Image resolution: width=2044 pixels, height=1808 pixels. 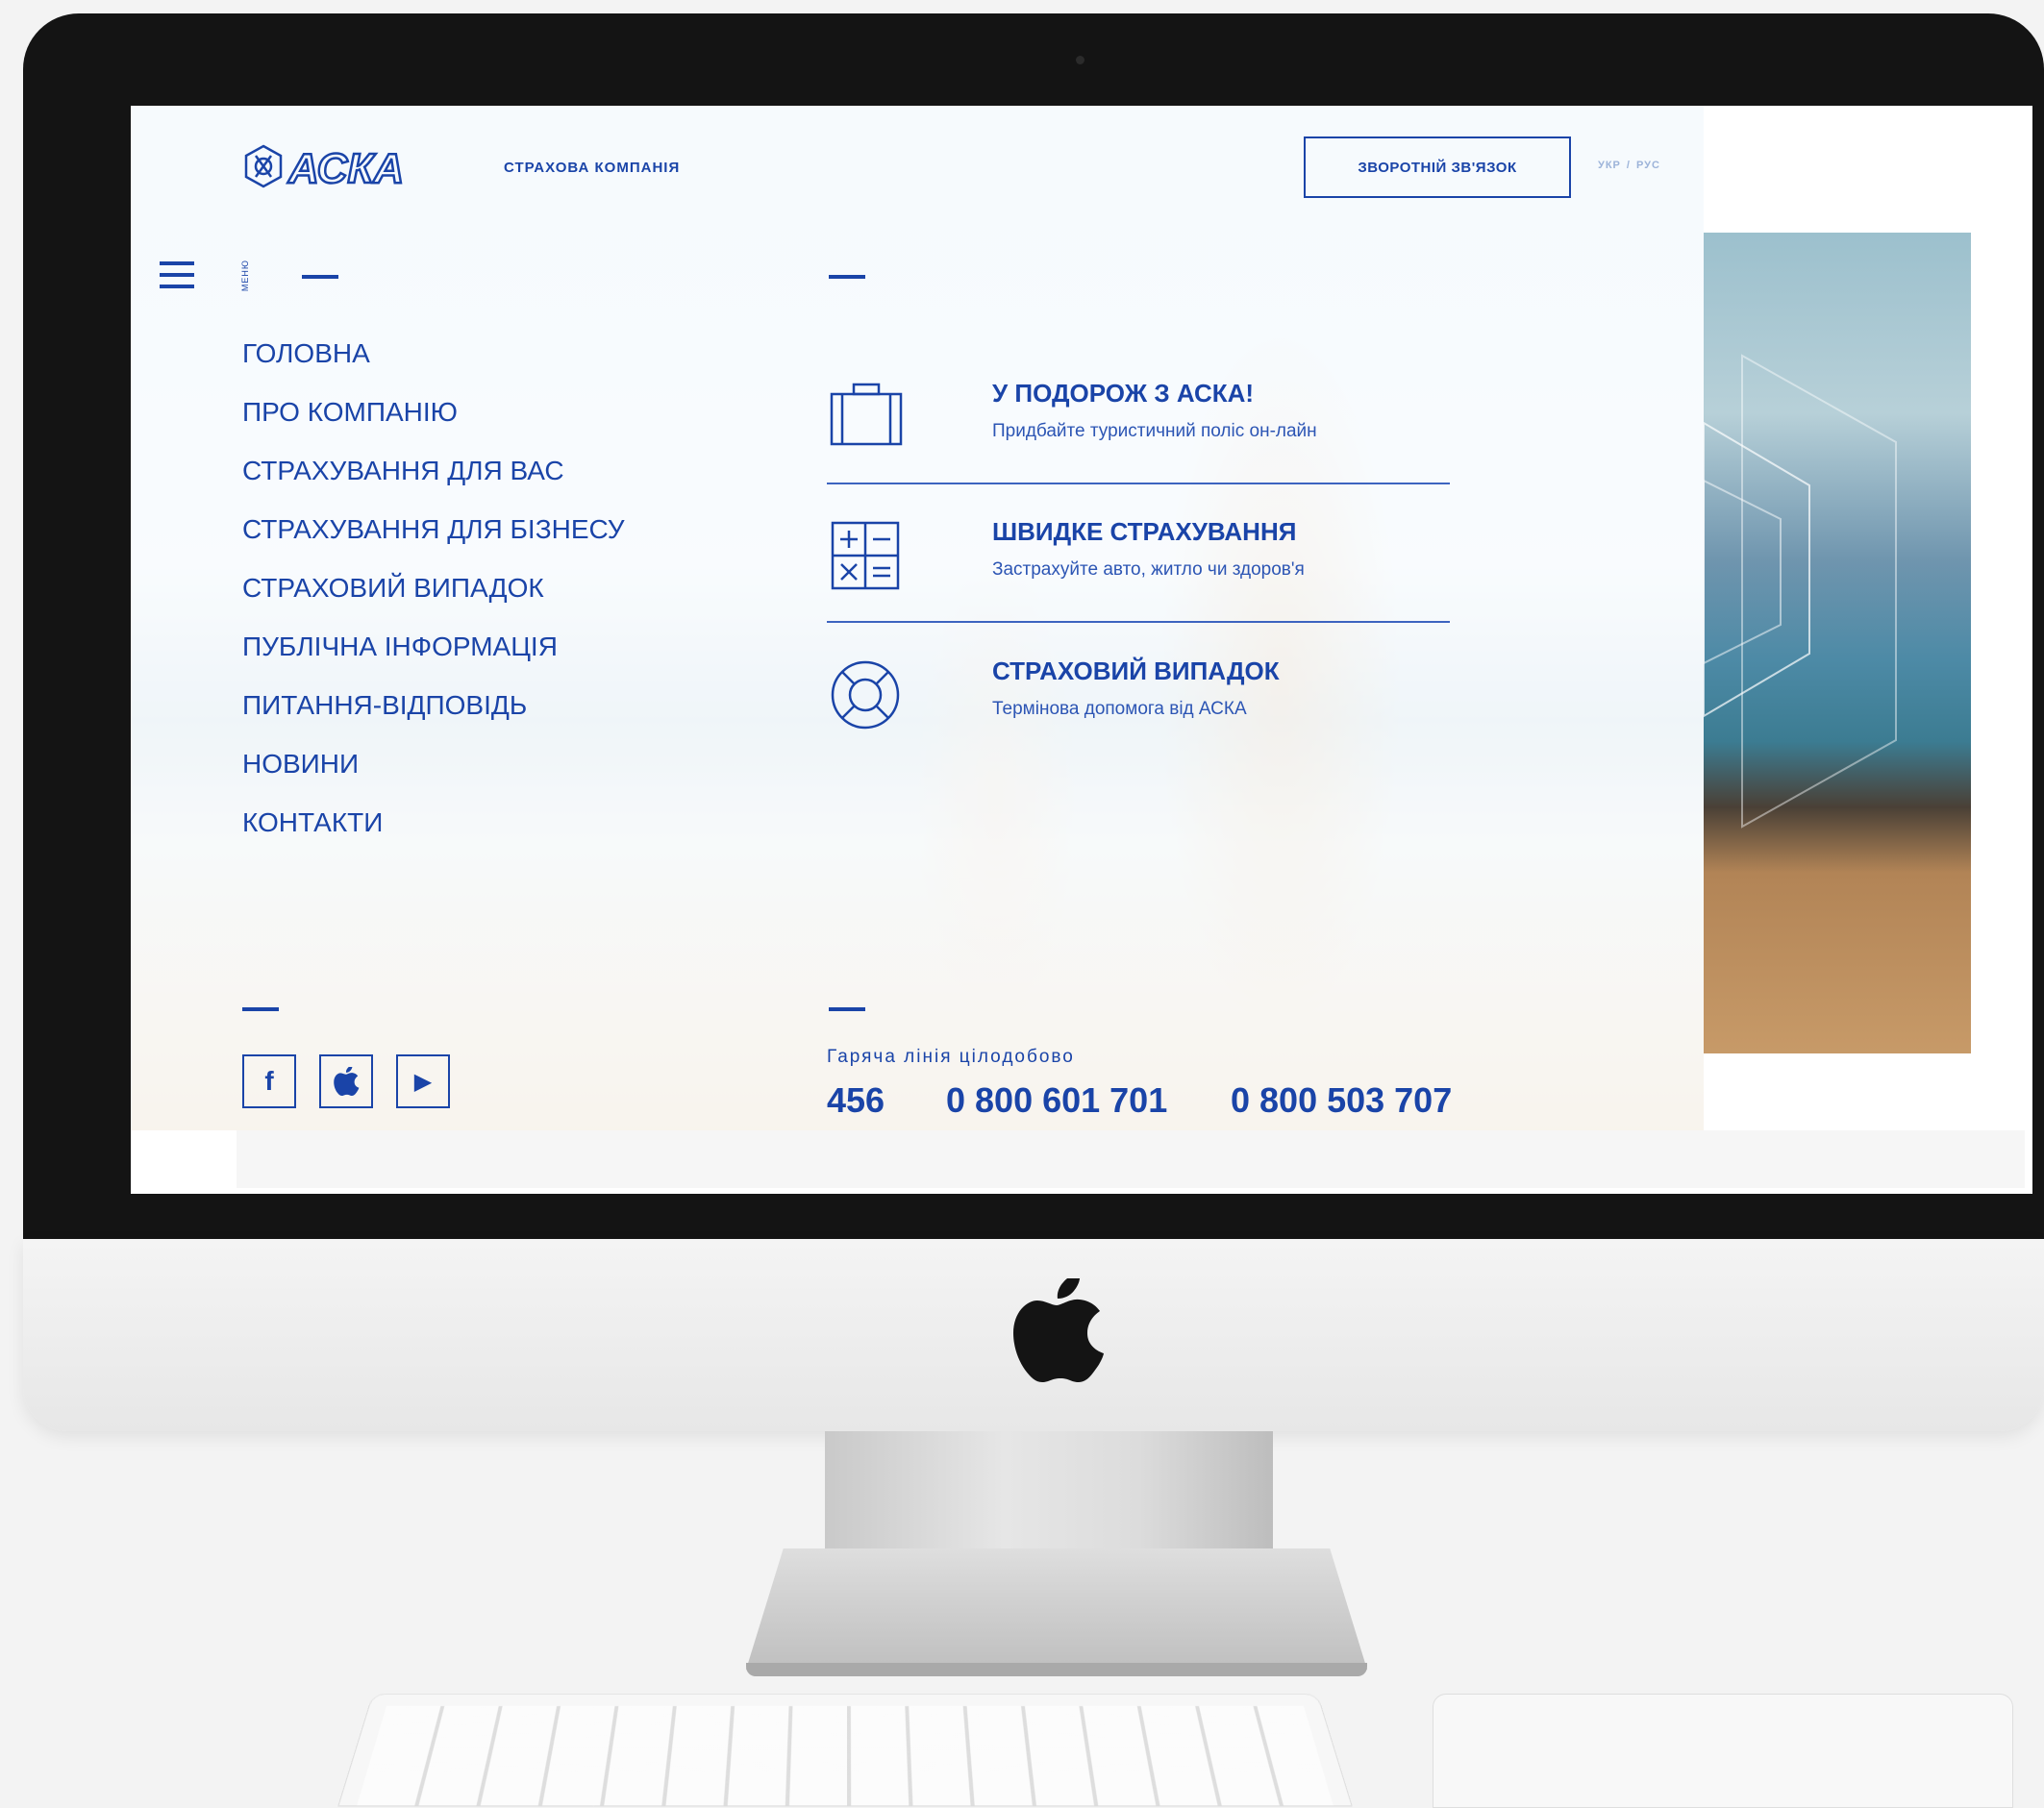 What do you see at coordinates (433, 483) in the screenshot?
I see `nav-item-personal-insurance: СТРАХУВАННЯ ДЛЯ ВАС` at bounding box center [433, 483].